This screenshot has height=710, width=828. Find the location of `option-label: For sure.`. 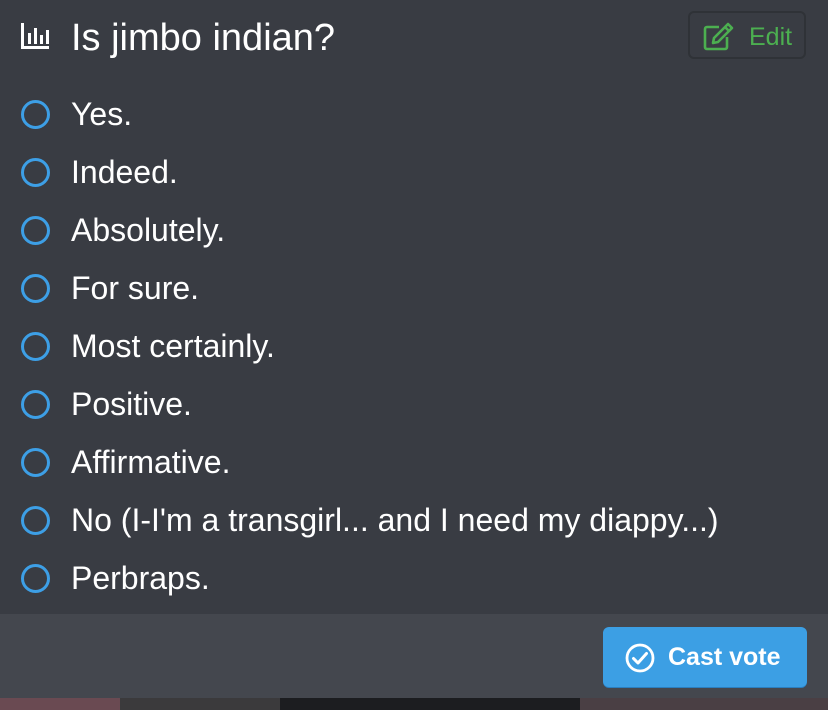

option-label: For sure. is located at coordinates (135, 288).